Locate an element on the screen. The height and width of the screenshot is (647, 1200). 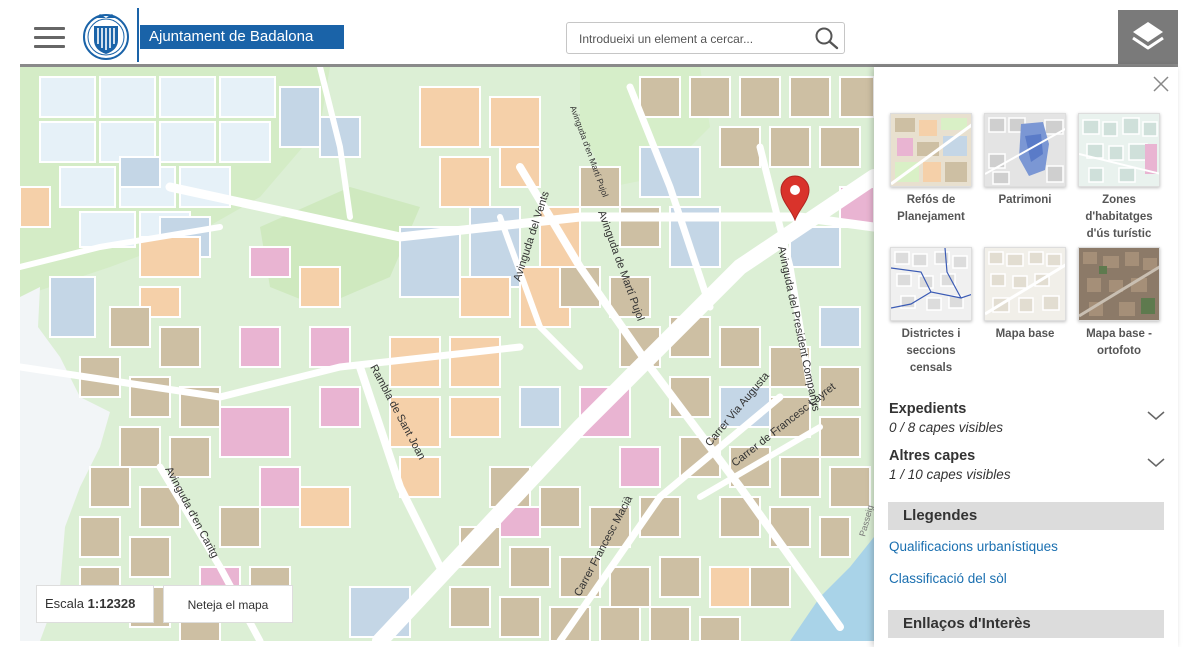
enllacos-header: Enllaços d'Interès is located at coordinates (1026, 624).